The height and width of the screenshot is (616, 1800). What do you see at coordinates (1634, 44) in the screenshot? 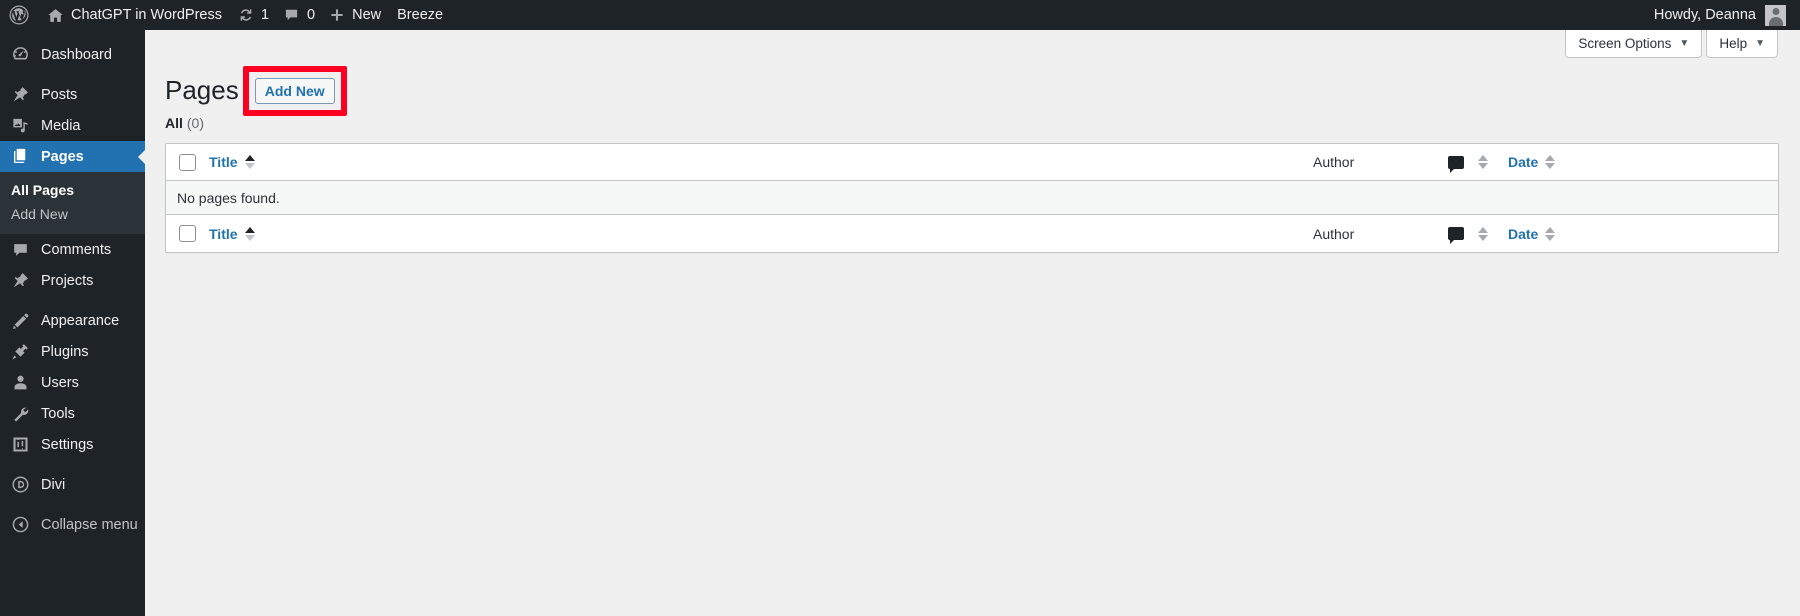
I see `screen-options-button: Screen Options ▼` at bounding box center [1634, 44].